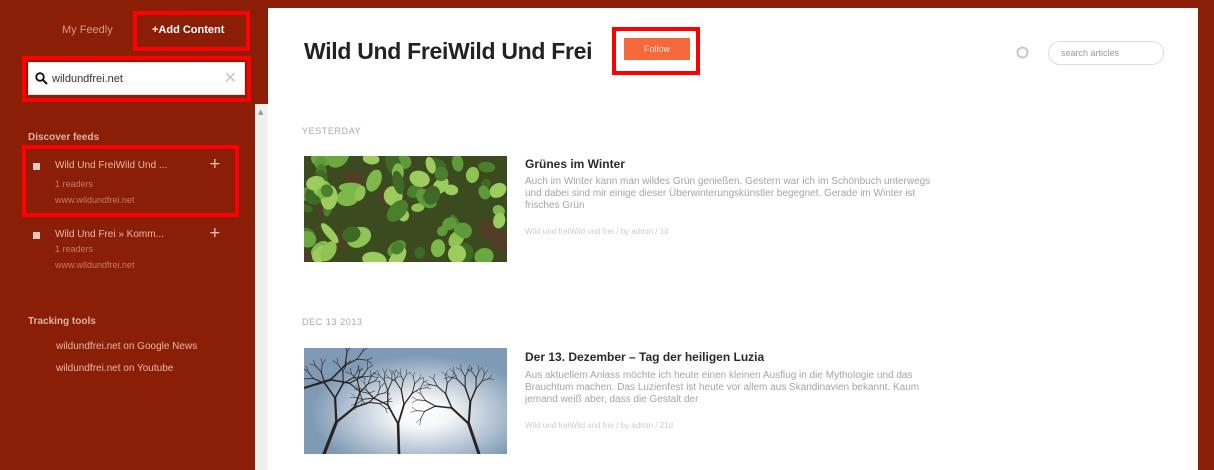  Describe the element at coordinates (1022, 52) in the screenshot. I see `refresh-icon` at that location.